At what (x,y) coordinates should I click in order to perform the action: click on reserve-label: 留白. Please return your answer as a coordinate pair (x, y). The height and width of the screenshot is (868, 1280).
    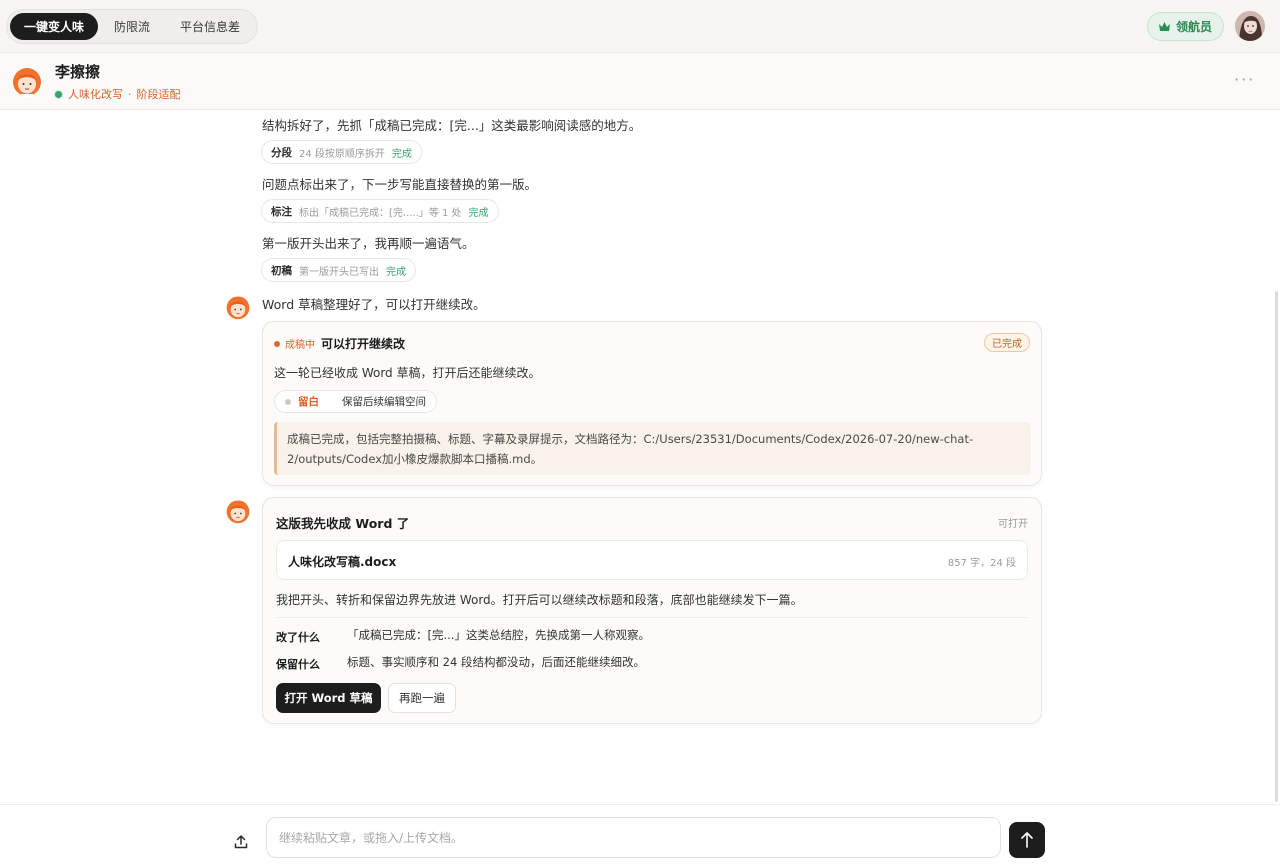
    Looking at the image, I should click on (308, 402).